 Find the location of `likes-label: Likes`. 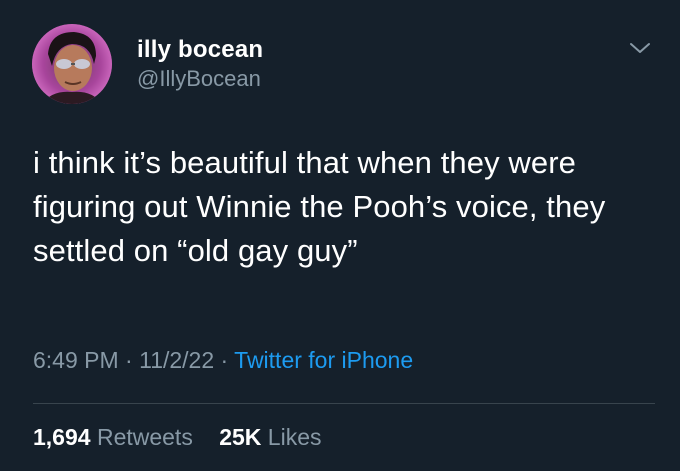

likes-label: Likes is located at coordinates (291, 437).